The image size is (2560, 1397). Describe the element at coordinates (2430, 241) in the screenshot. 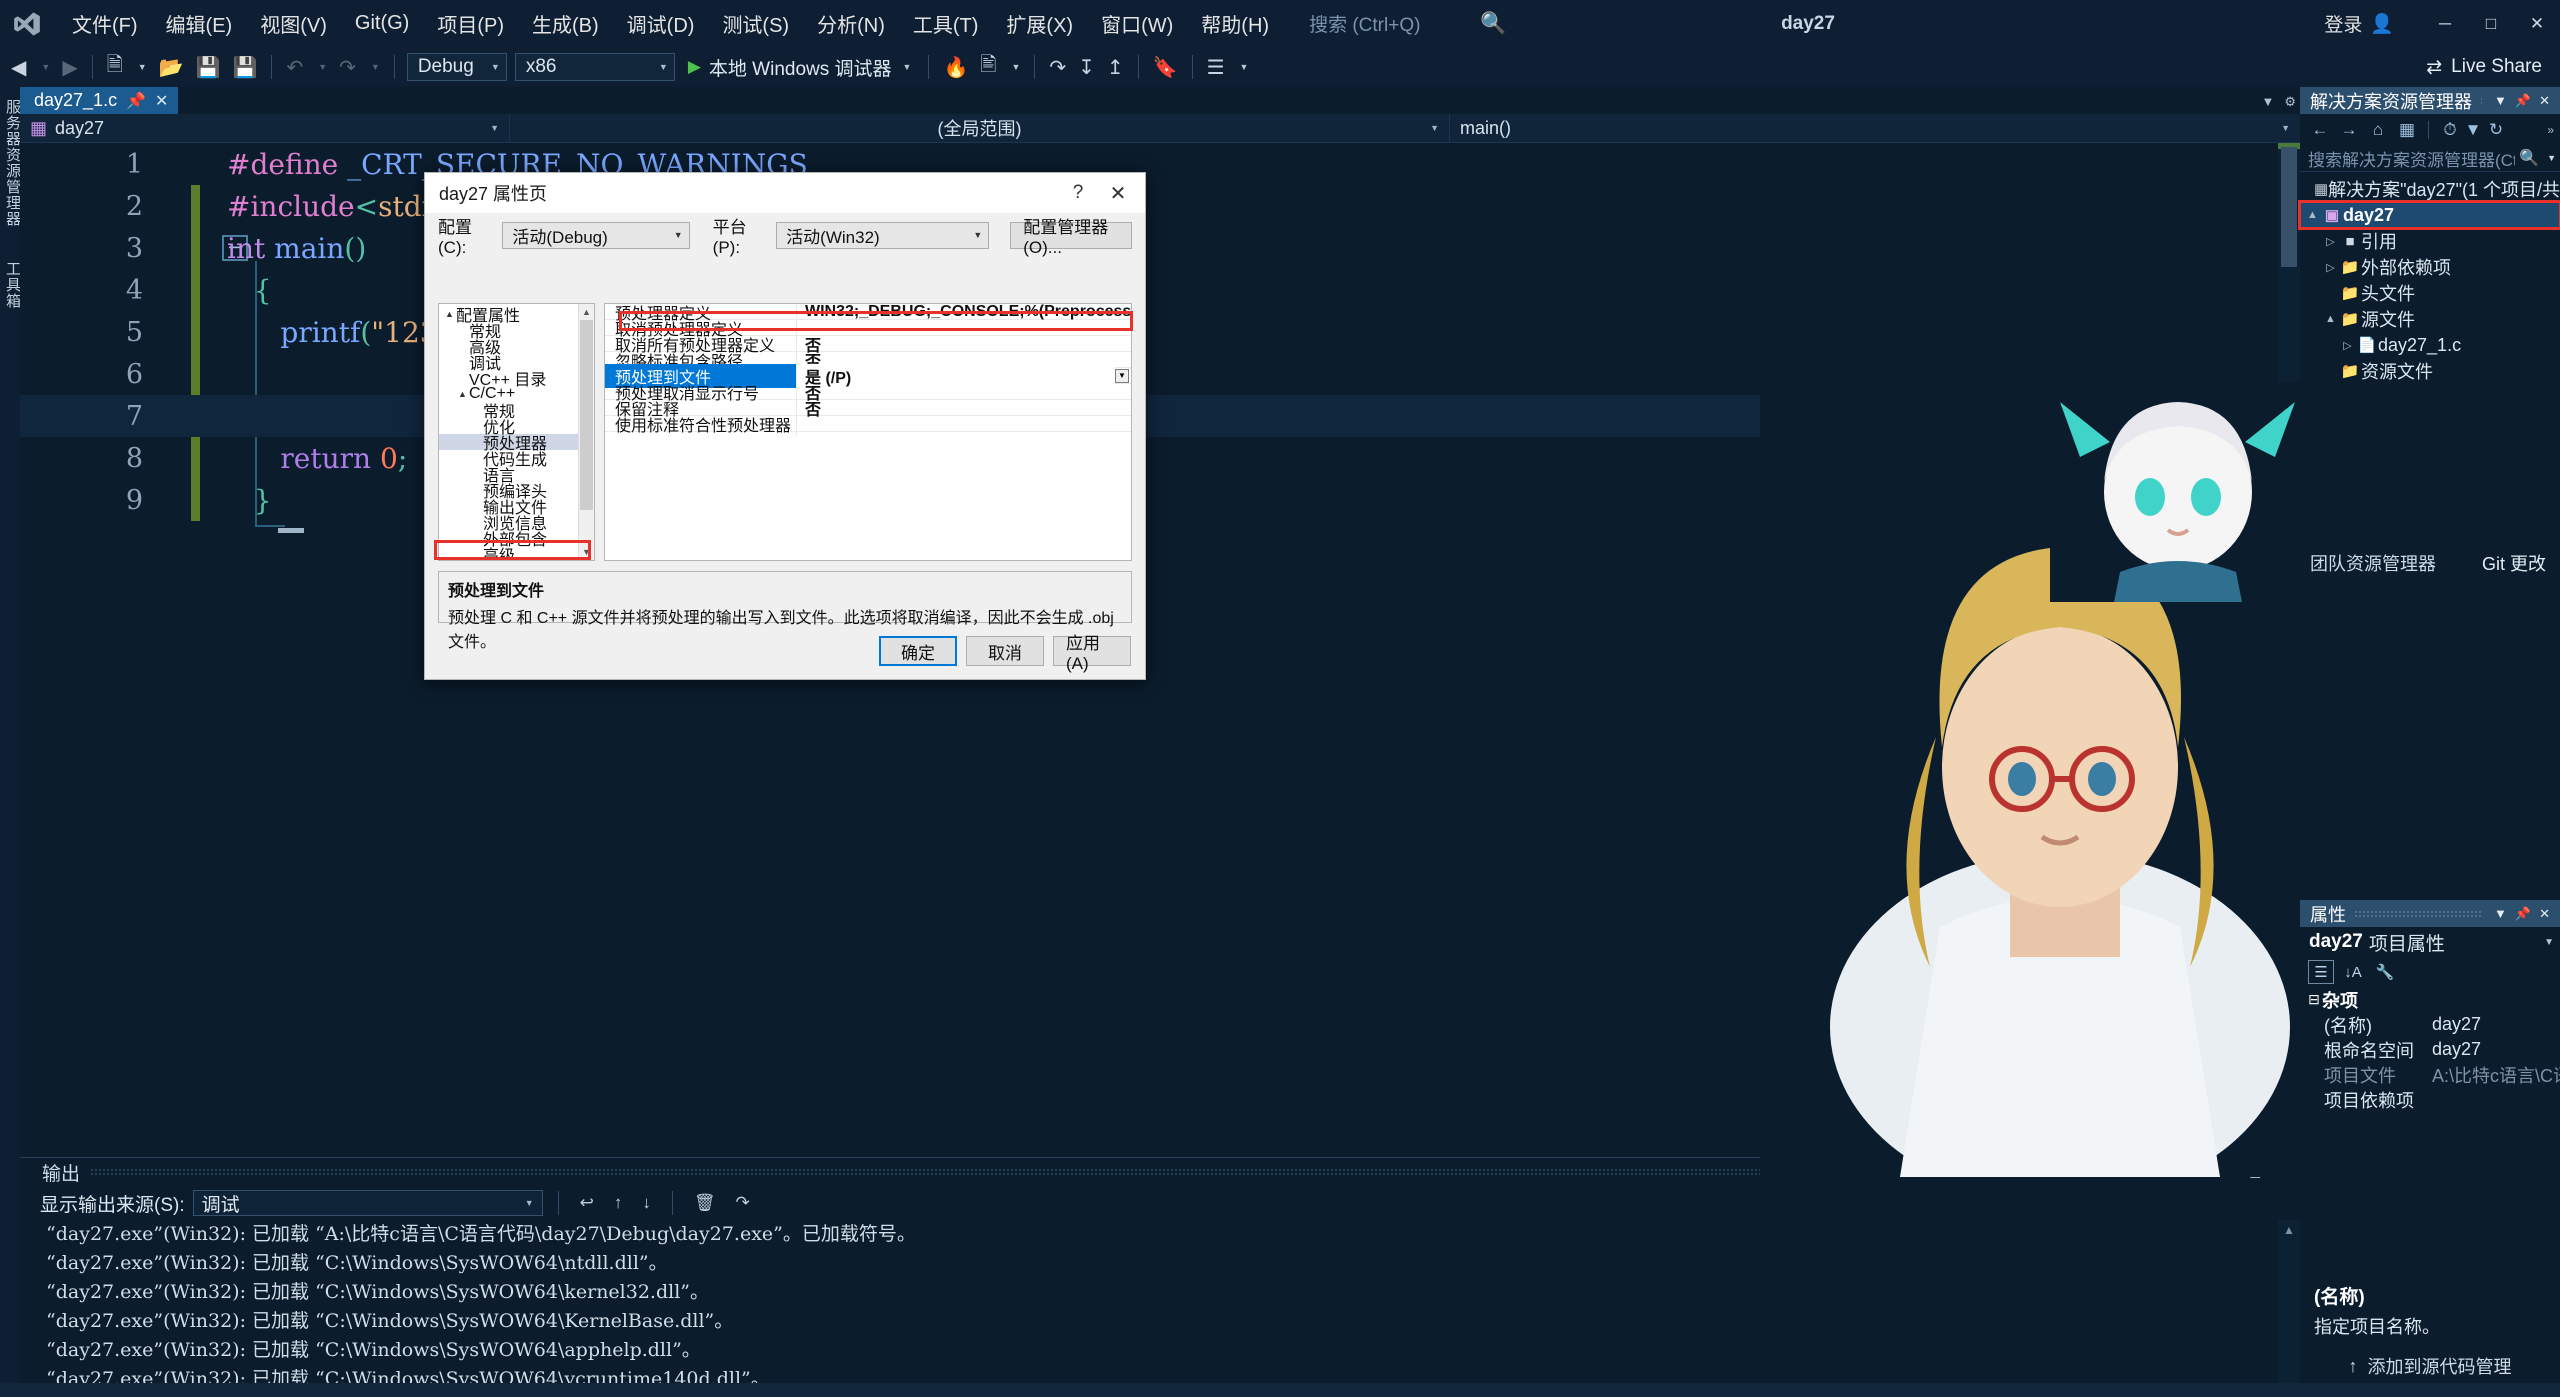

I see `tree-node-references: ▷ ■ 引用` at that location.